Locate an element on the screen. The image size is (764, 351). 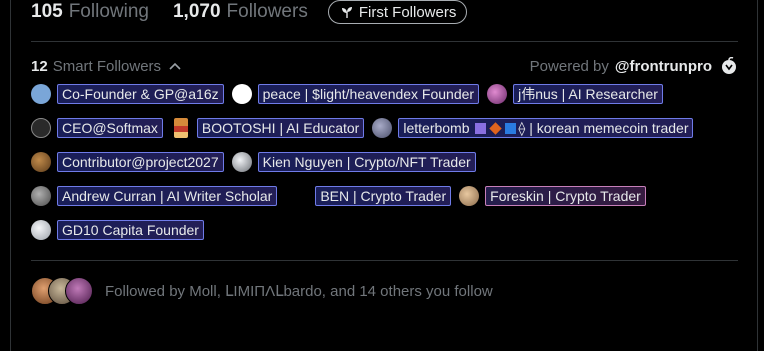
smart-followers-toggle: 12 Smart Followers is located at coordinates (106, 66).